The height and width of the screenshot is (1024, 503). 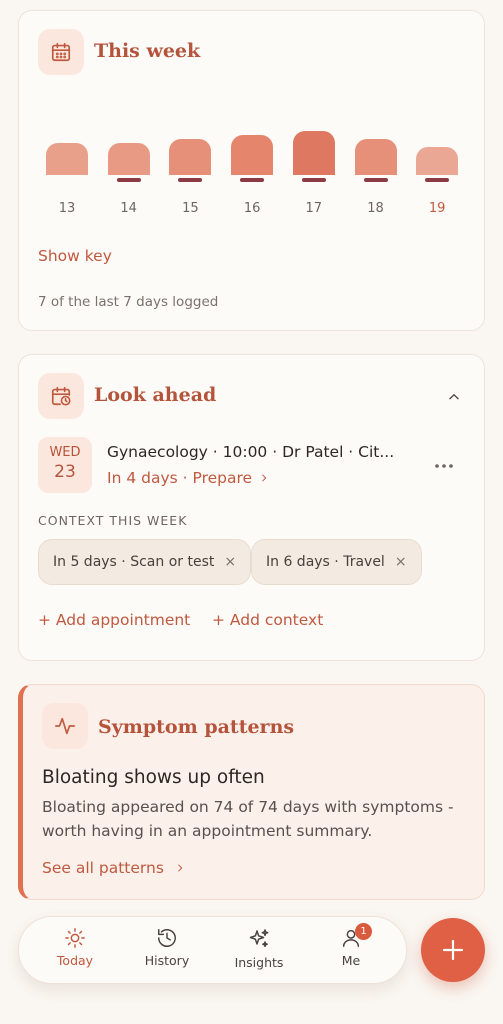 I want to click on nav-item-today: Today, so click(x=75, y=947).